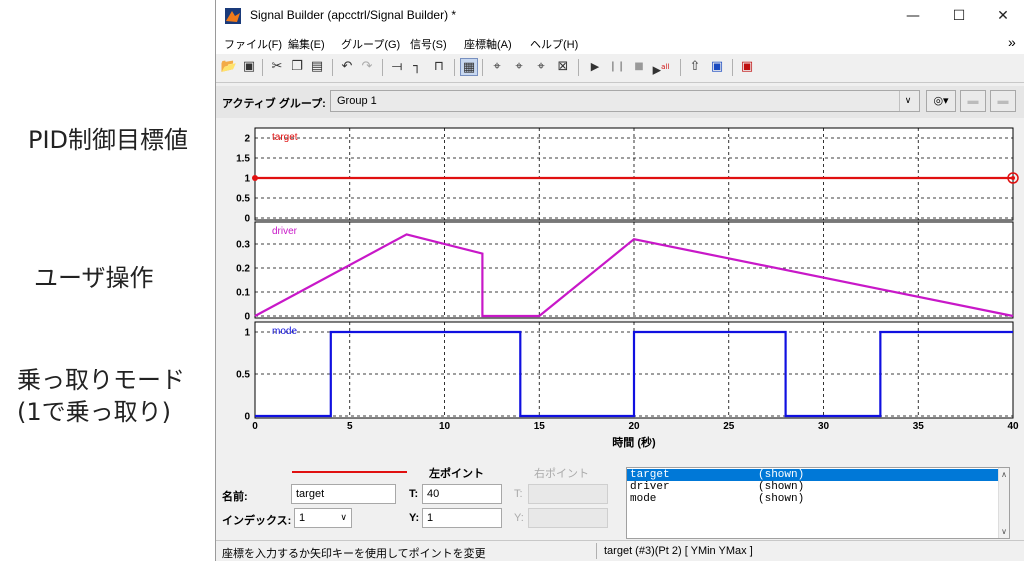 Image resolution: width=1024 pixels, height=561 pixels. I want to click on menu-file: ファイル(F), so click(253, 44).